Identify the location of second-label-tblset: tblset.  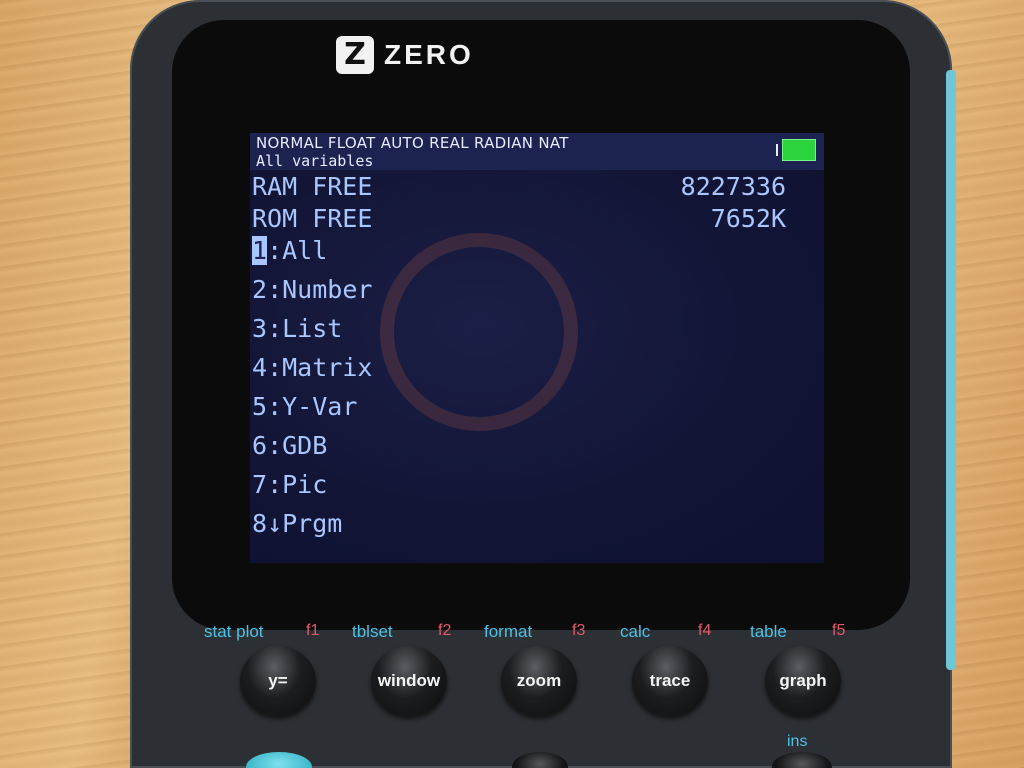
(372, 631).